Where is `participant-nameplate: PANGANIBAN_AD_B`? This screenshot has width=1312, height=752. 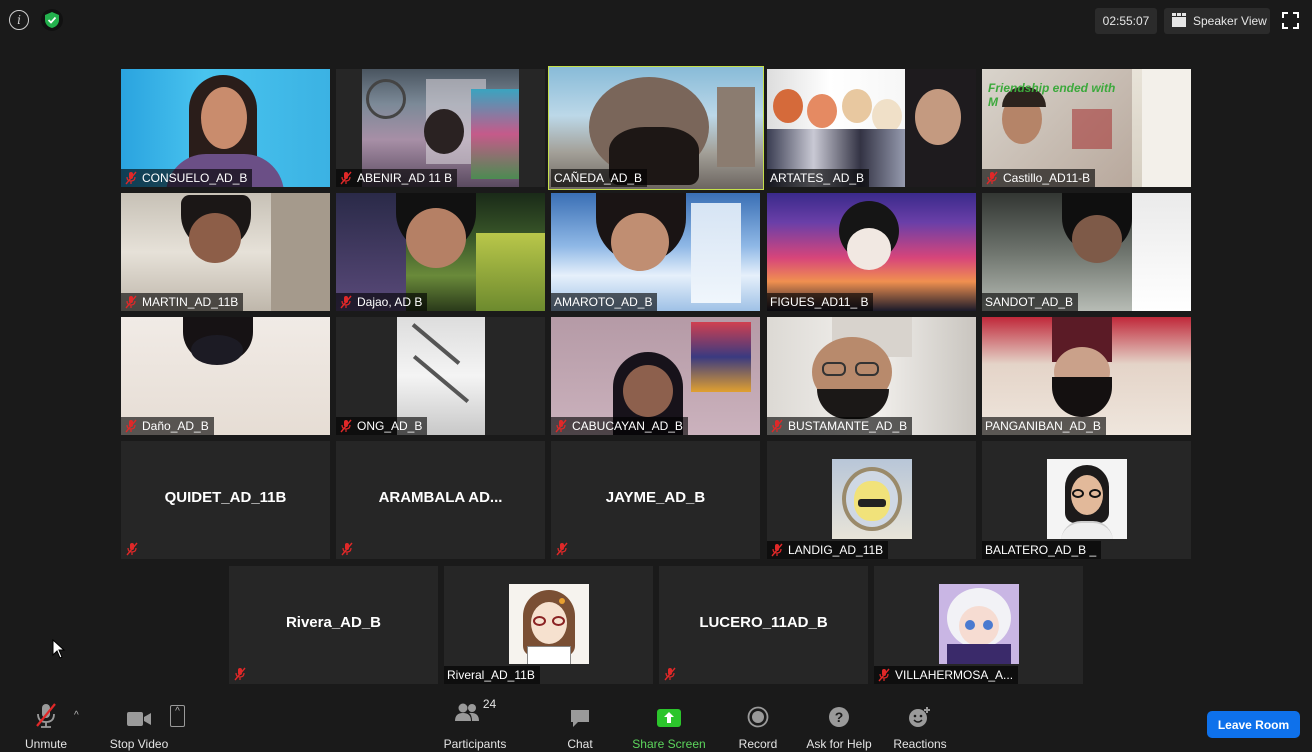
participant-nameplate: PANGANIBAN_AD_B is located at coordinates (1044, 426).